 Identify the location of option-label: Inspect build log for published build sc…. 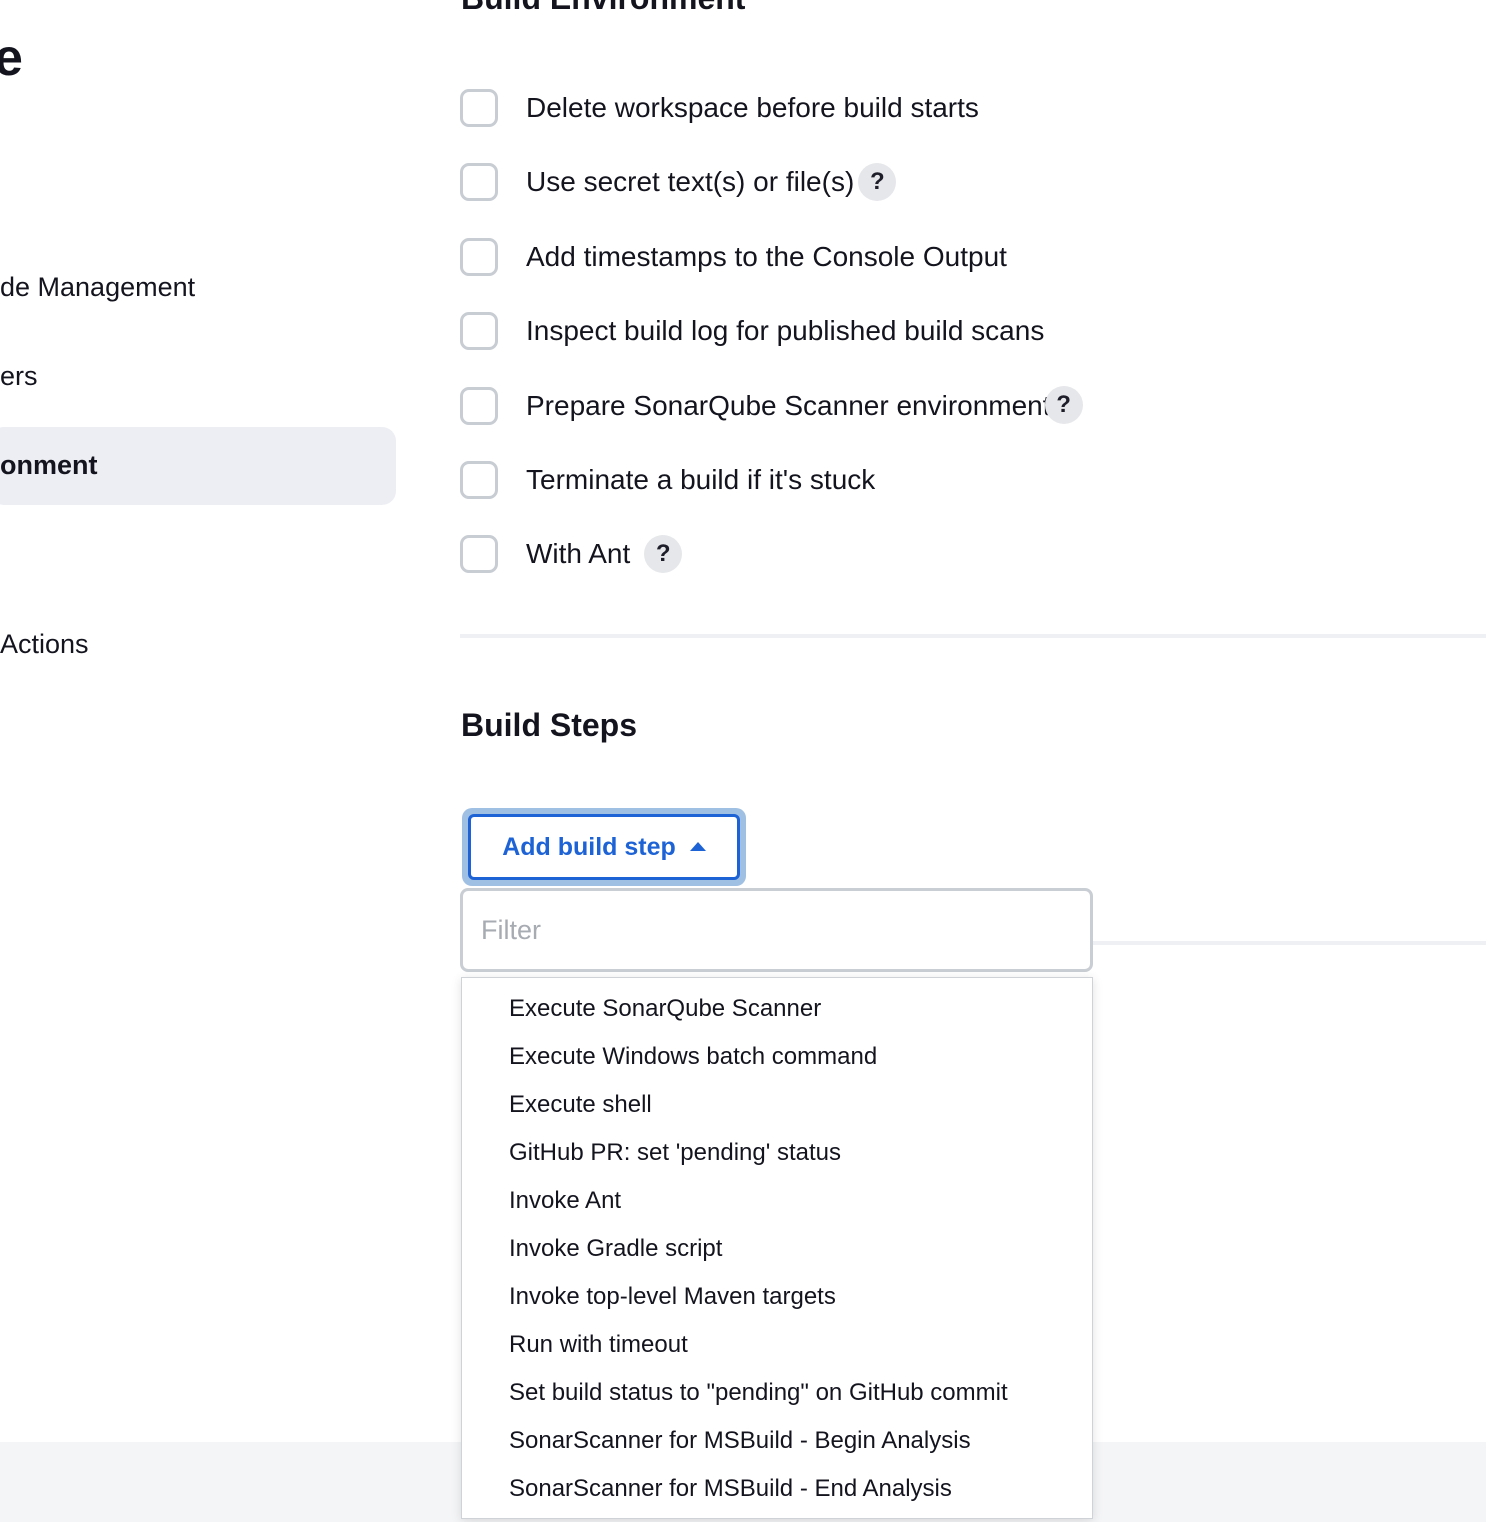
(785, 330).